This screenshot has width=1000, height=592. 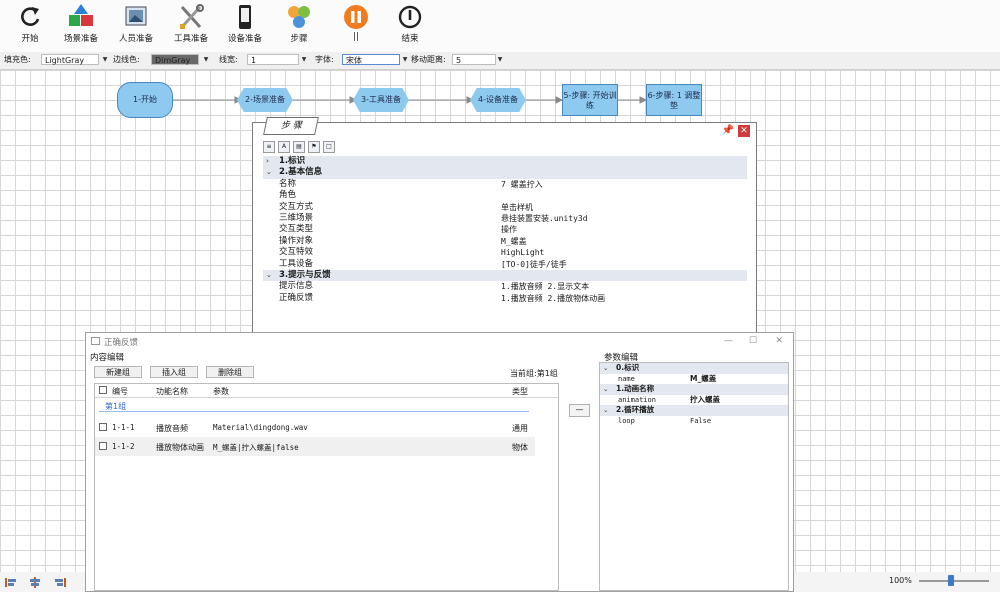 I want to click on minimize-icon: —, so click(x=728, y=341).